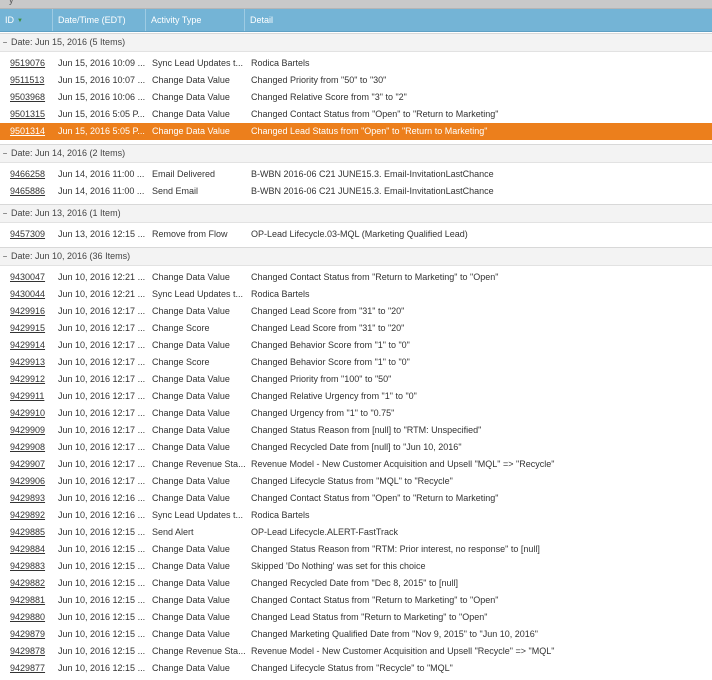  What do you see at coordinates (329, 97) in the screenshot?
I see `cell-detail: Changed Relative Score from "3" to "2"` at bounding box center [329, 97].